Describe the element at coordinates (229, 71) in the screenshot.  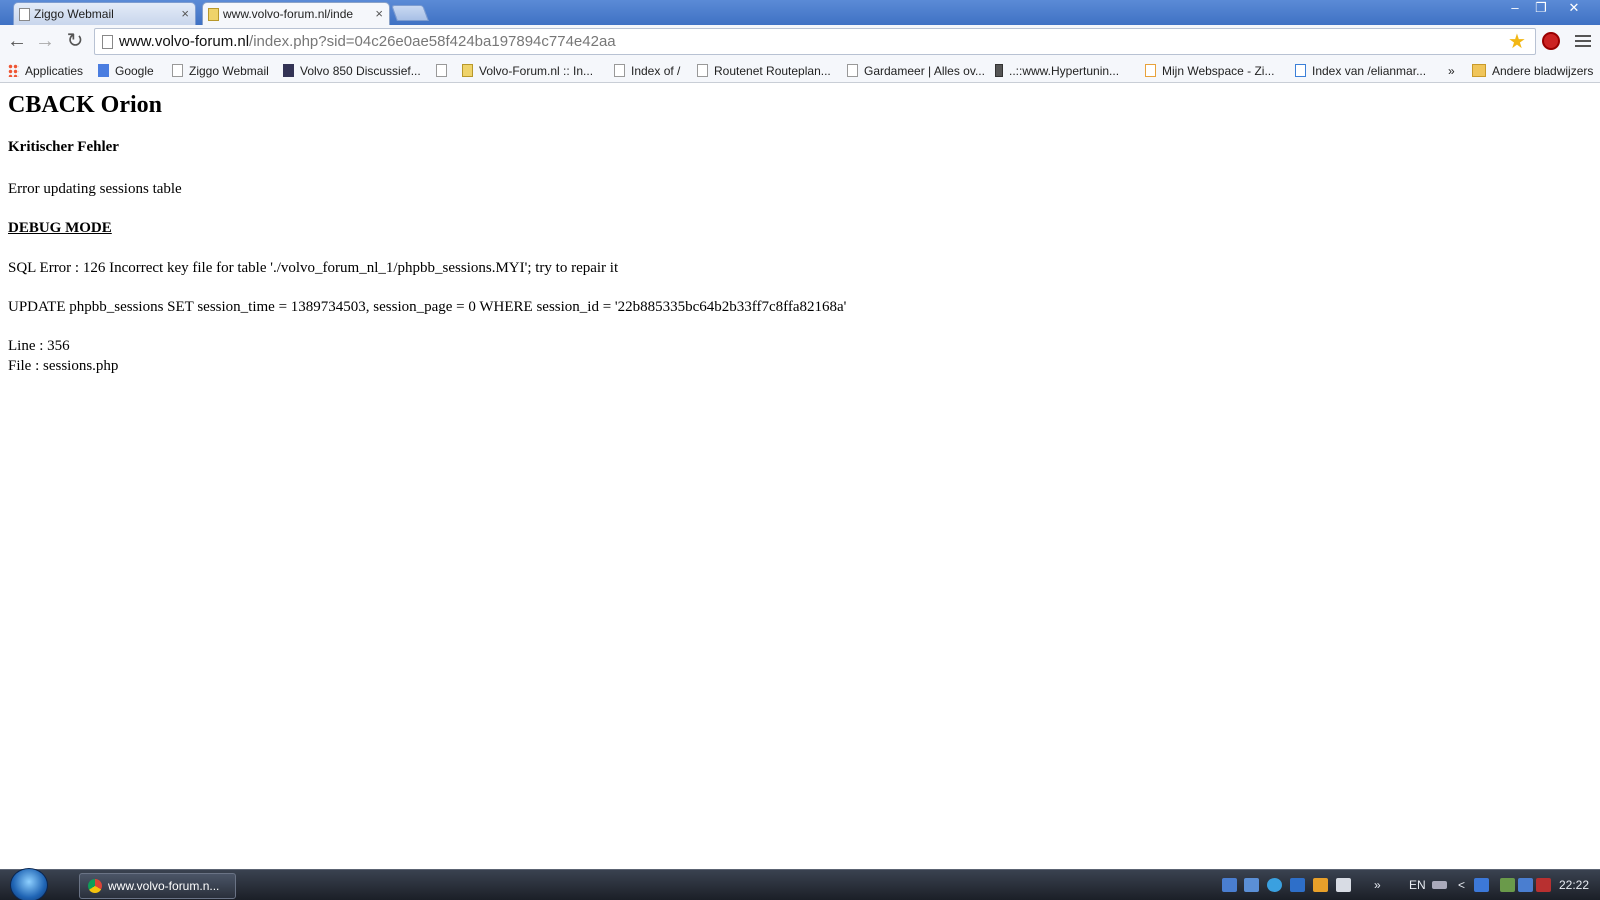
I see `bookmark-label: Ziggo Webmail` at that location.